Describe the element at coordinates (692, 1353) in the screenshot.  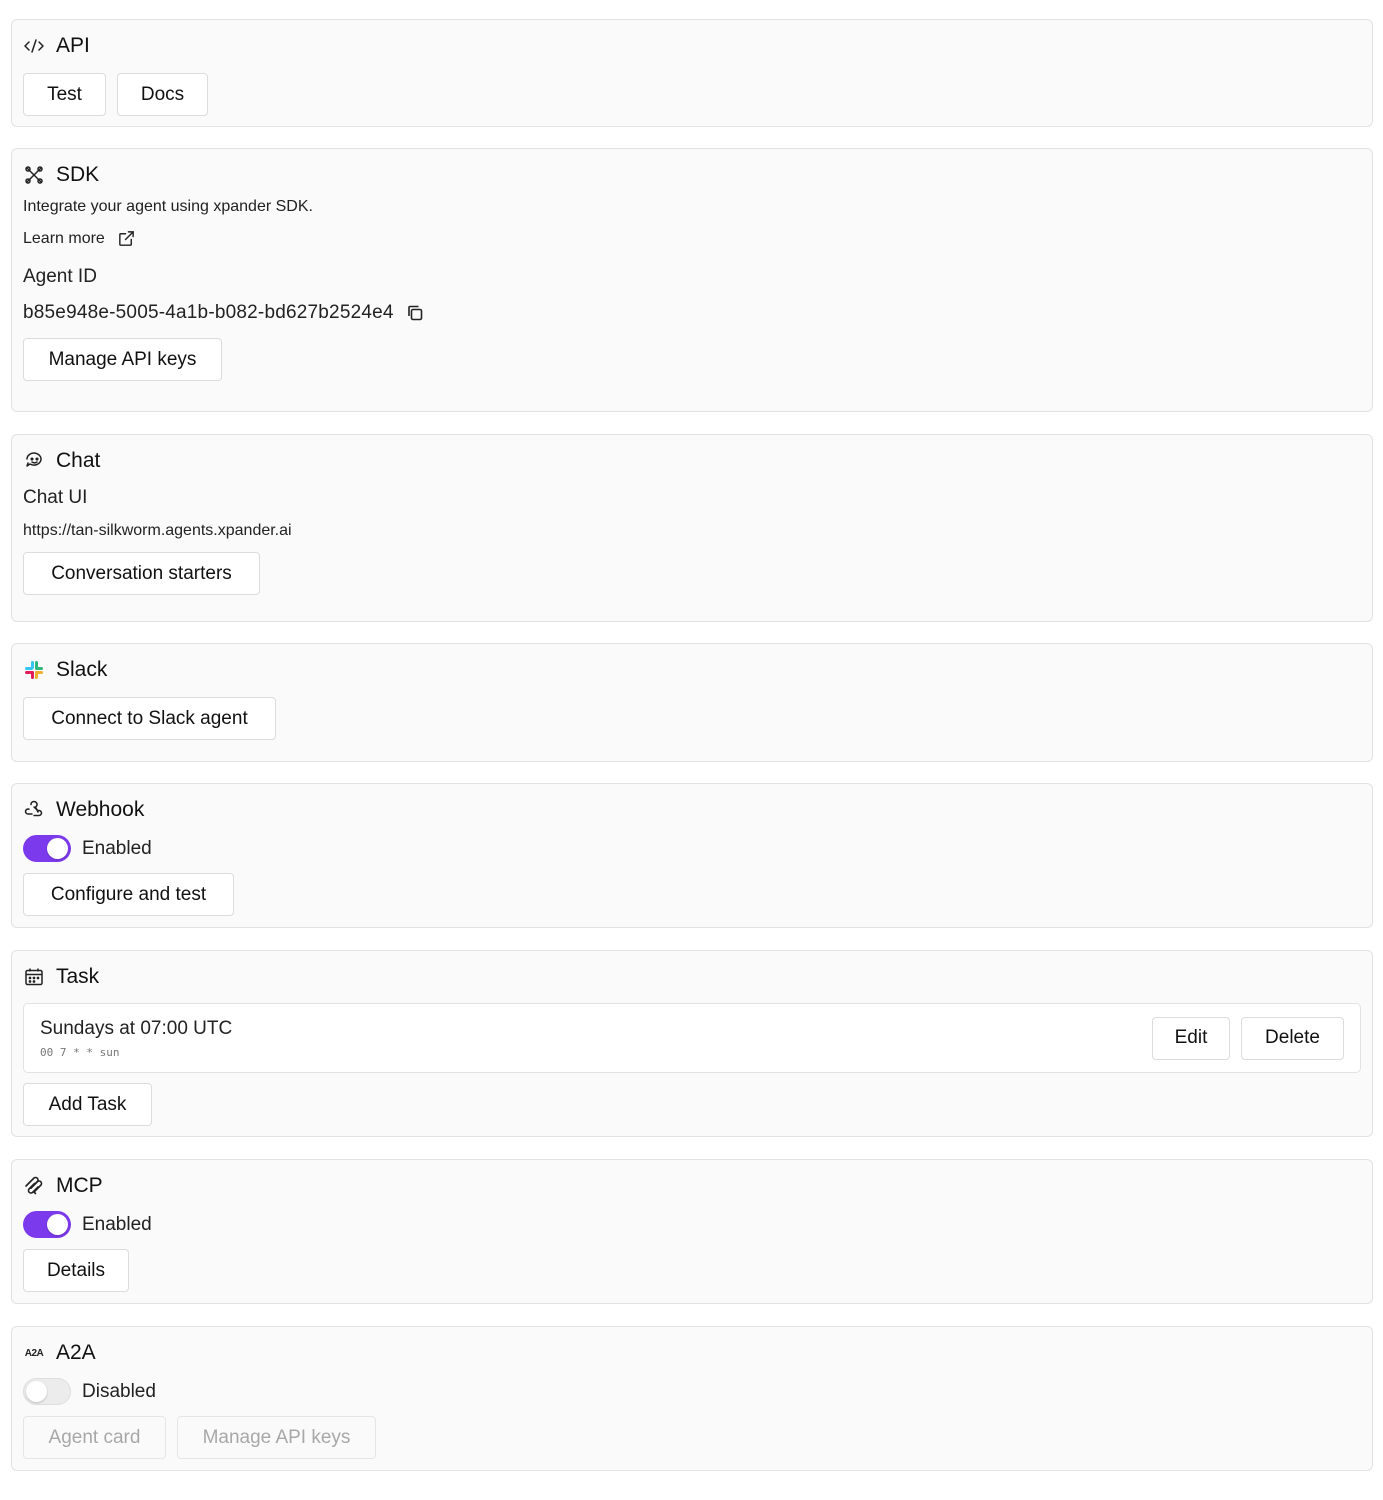
I see `a2a-header: A2A A2A` at that location.